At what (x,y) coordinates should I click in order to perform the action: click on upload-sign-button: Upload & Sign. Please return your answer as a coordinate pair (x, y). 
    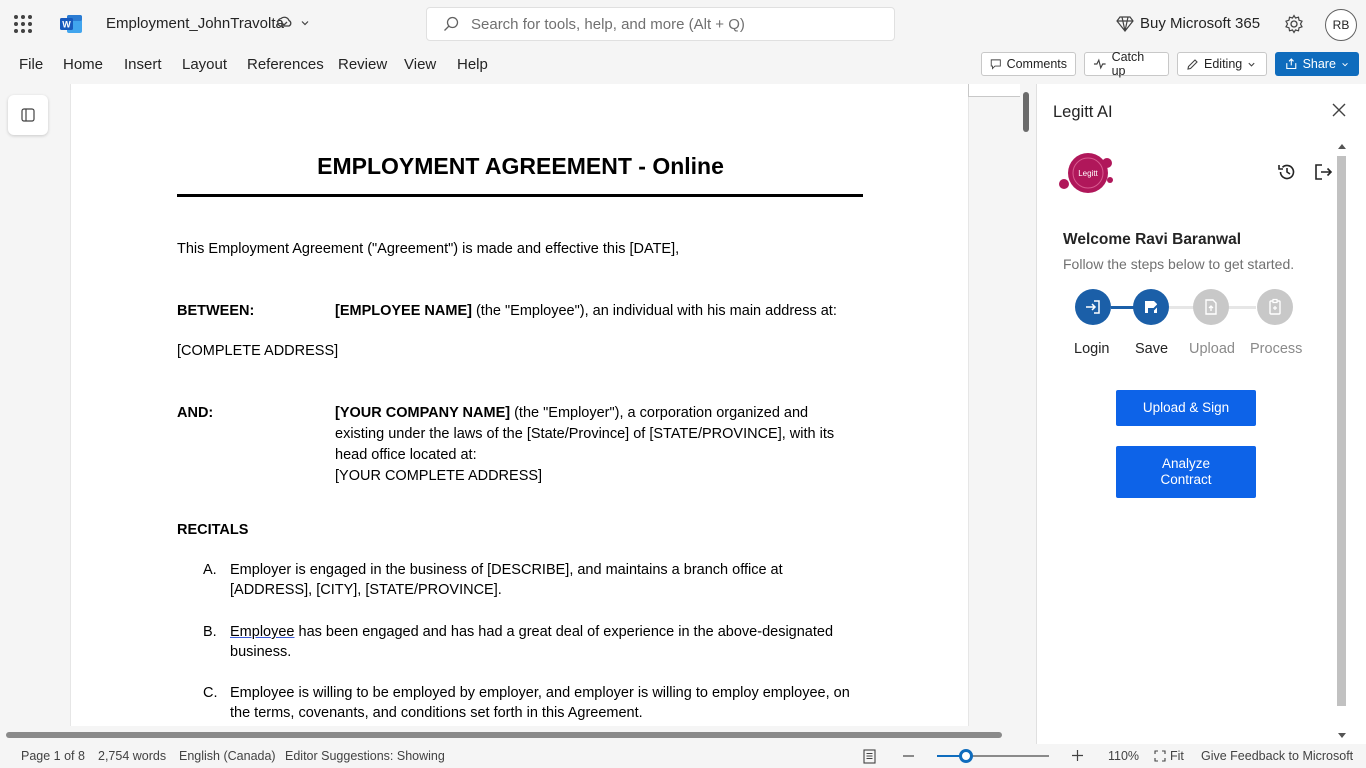
    Looking at the image, I should click on (1186, 408).